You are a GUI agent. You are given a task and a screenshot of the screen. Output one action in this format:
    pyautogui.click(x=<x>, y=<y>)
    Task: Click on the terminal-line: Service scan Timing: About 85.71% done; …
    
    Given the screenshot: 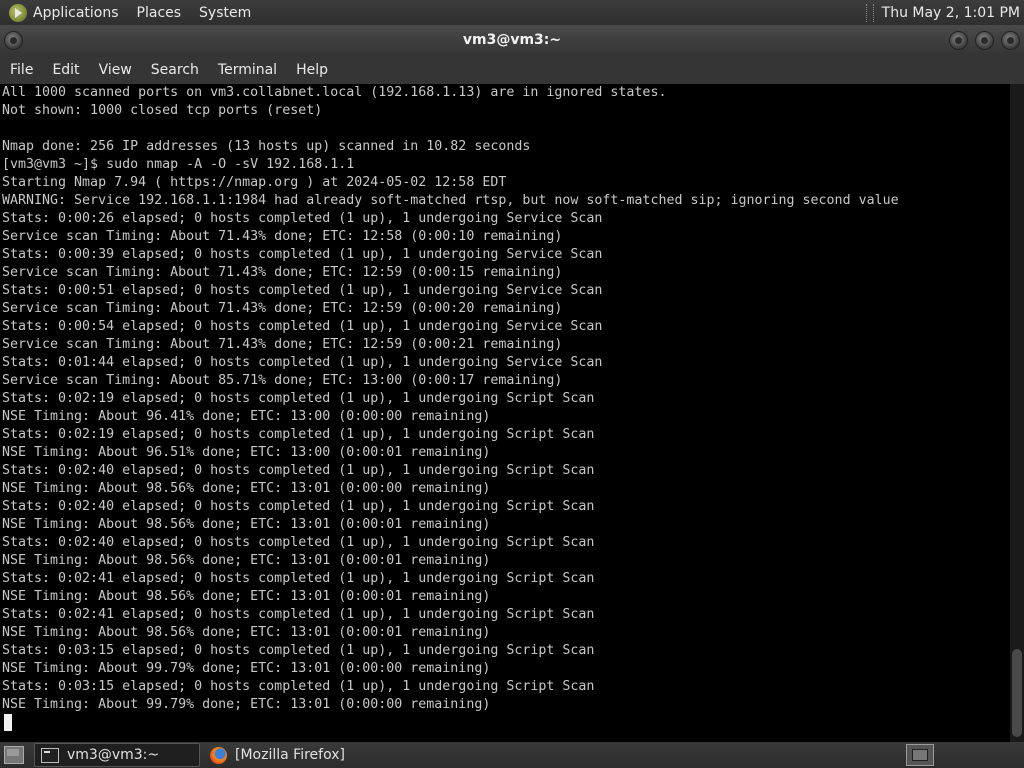 What is the action you would take?
    pyautogui.click(x=282, y=380)
    